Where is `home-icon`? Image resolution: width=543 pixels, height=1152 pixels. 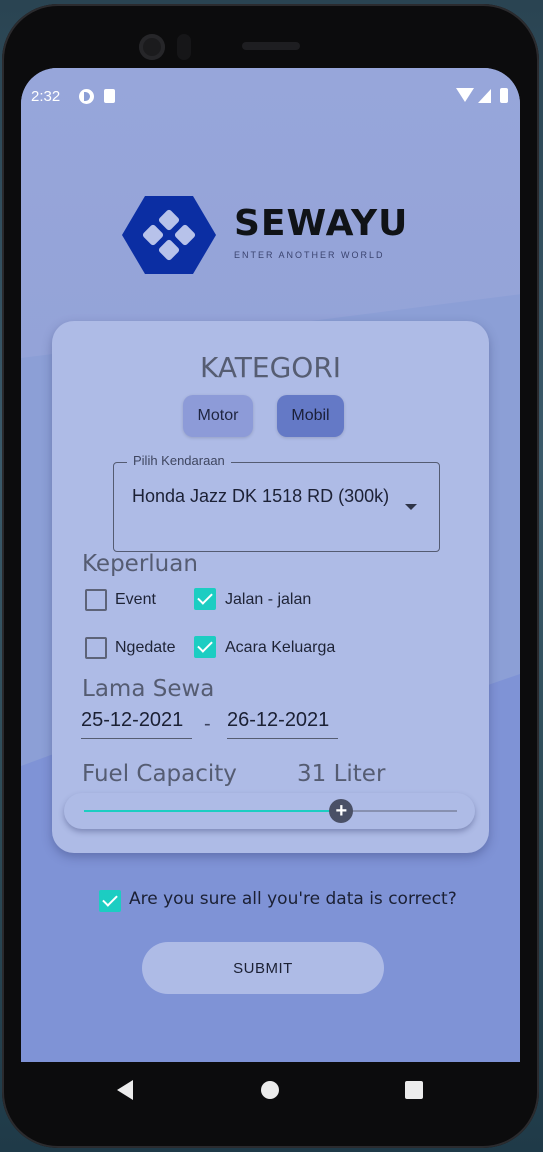
home-icon is located at coordinates (270, 1090).